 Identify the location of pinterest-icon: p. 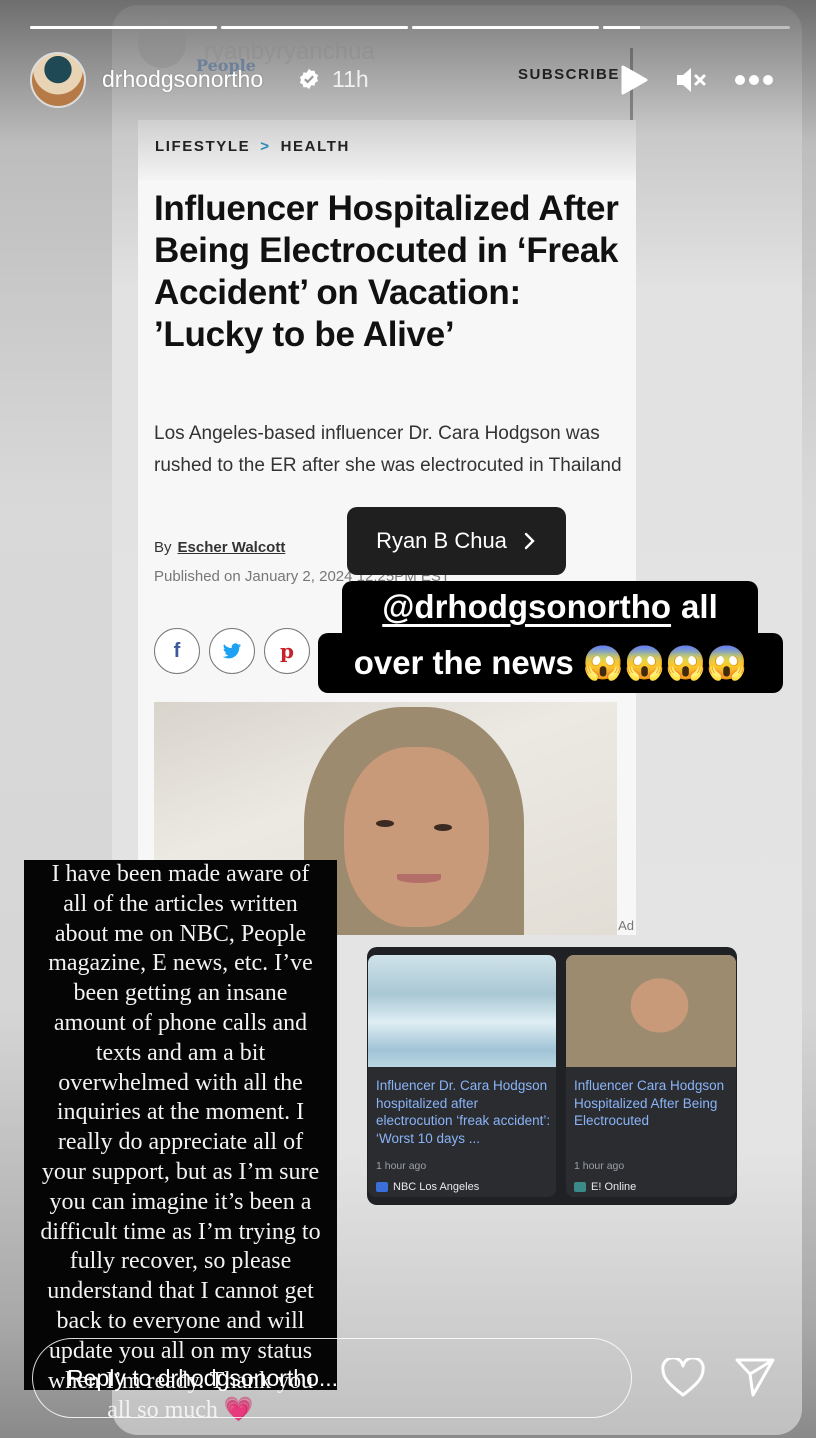
(287, 651).